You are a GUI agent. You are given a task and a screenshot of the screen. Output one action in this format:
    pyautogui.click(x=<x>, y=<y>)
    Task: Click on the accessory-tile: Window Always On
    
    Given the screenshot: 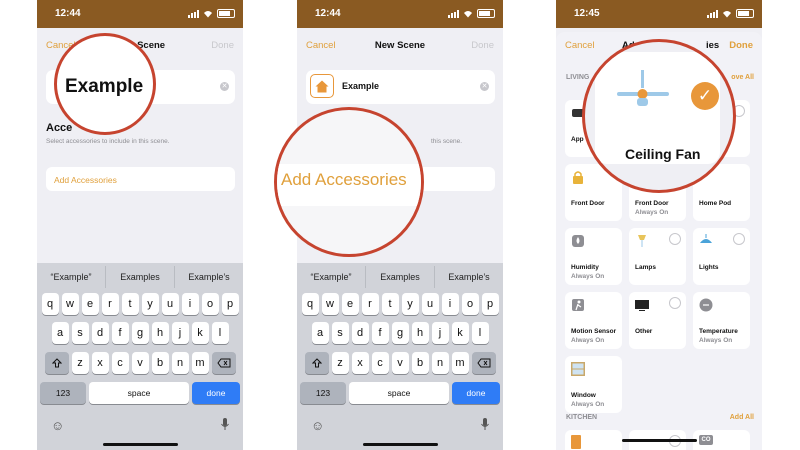 What is the action you would take?
    pyautogui.click(x=593, y=384)
    